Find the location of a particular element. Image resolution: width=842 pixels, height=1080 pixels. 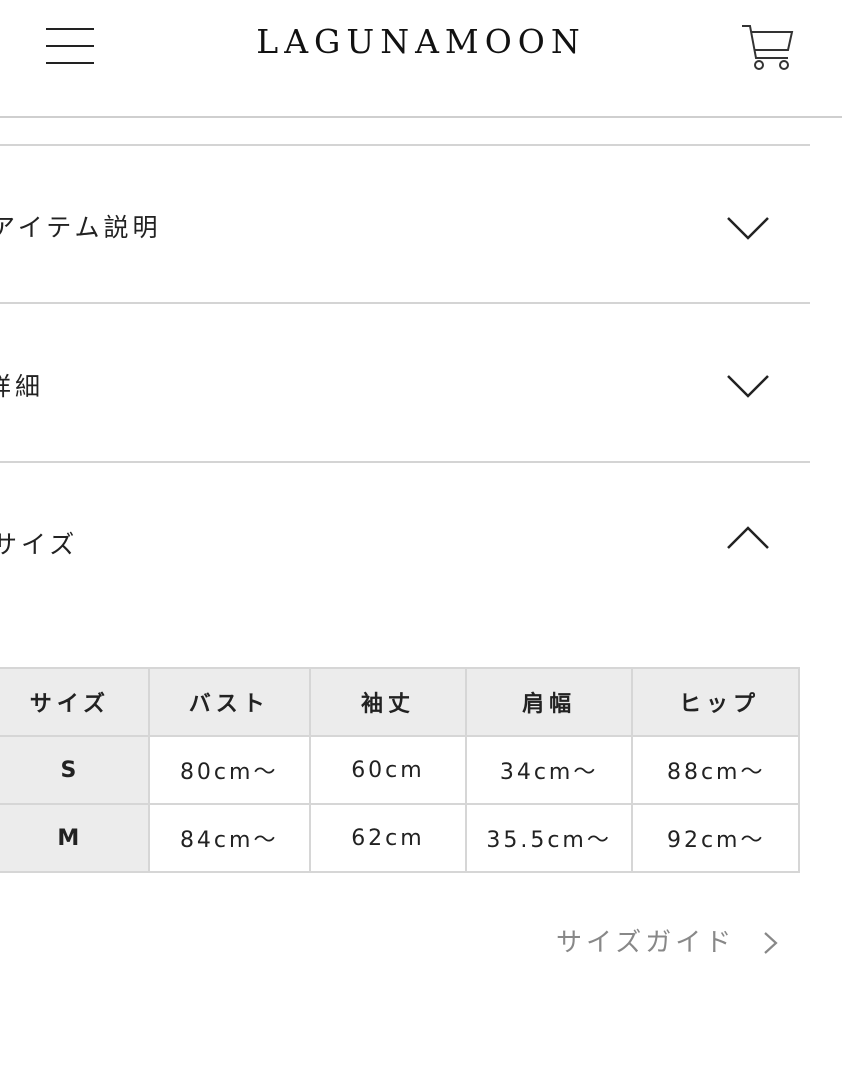

accordion-label: 詳細 is located at coordinates (22, 386).